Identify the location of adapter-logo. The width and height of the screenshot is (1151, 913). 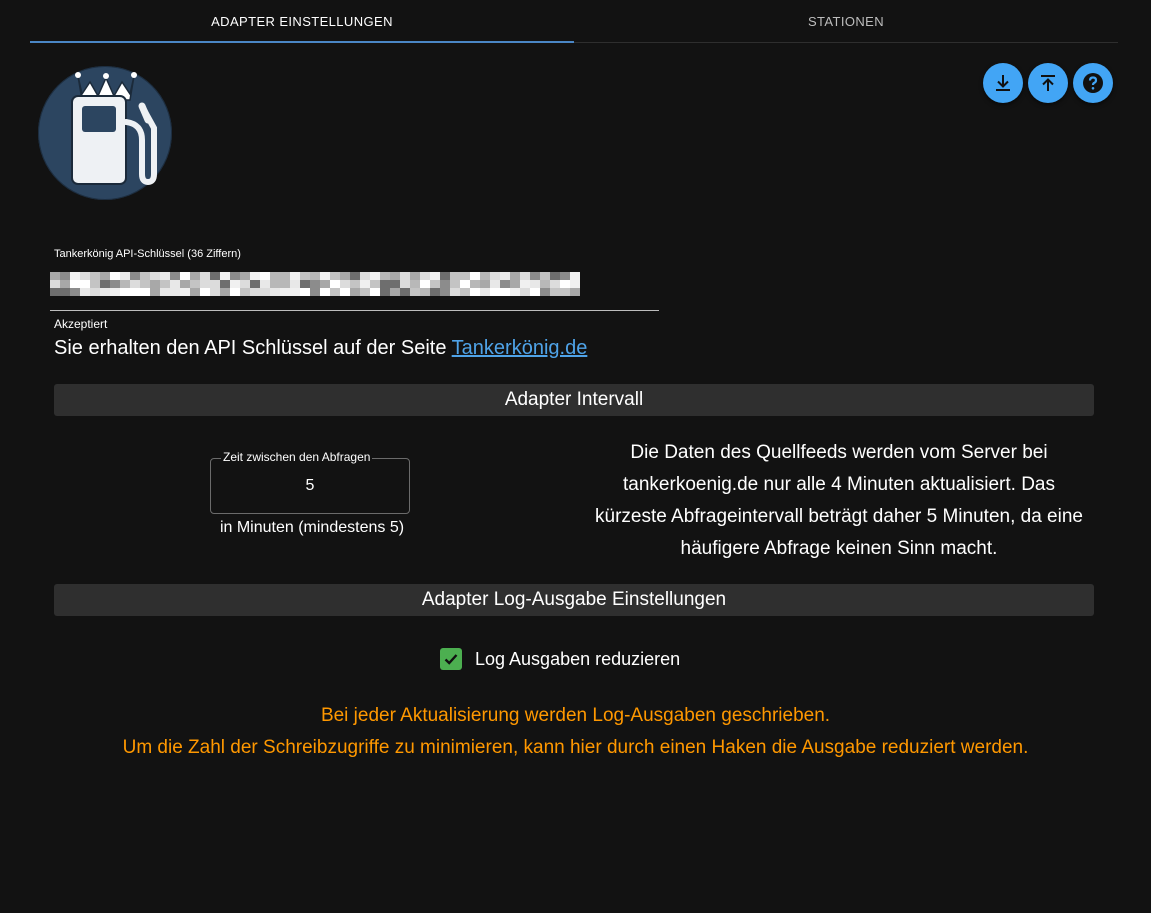
(105, 133).